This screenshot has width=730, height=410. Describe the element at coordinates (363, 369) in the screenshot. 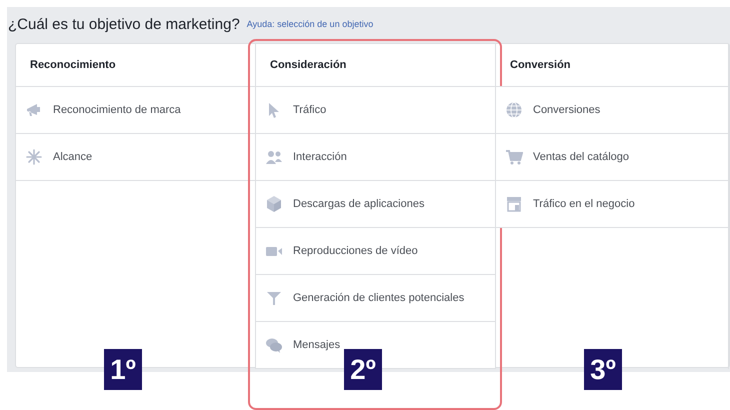

I see `step-badge: 2º` at that location.